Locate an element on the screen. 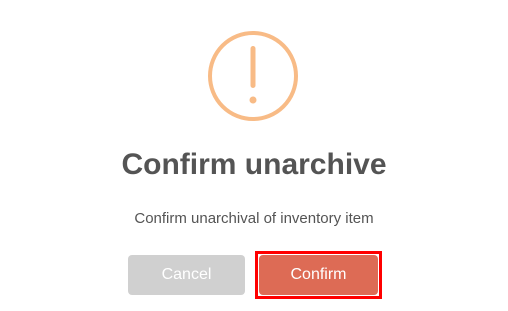 Image resolution: width=508 pixels, height=311 pixels. warning-icon-graphic is located at coordinates (253, 76).